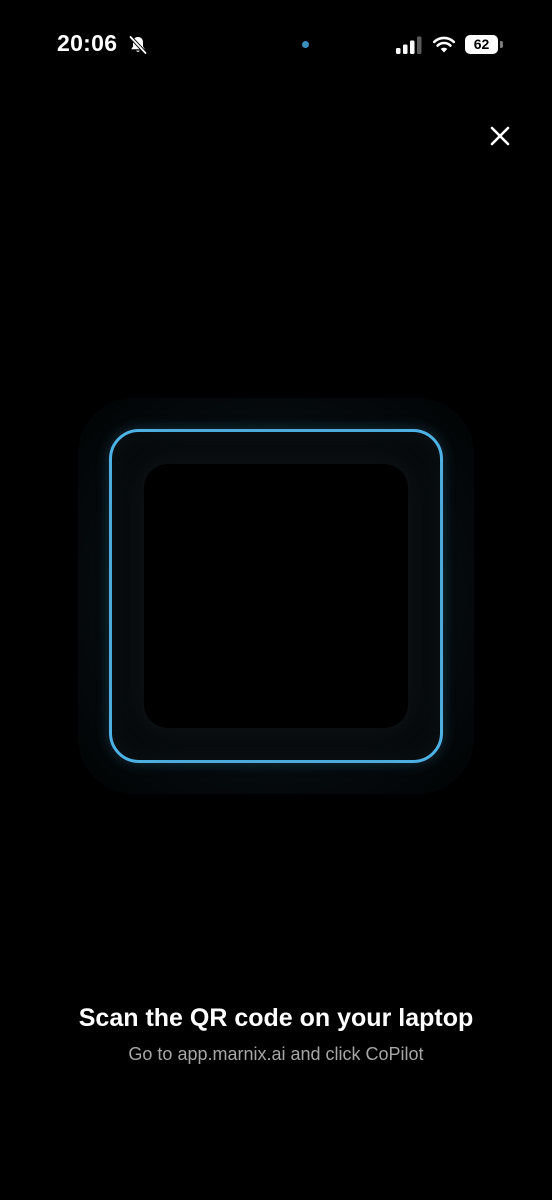 This screenshot has width=552, height=1200. I want to click on bell-slash-icon, so click(138, 45).